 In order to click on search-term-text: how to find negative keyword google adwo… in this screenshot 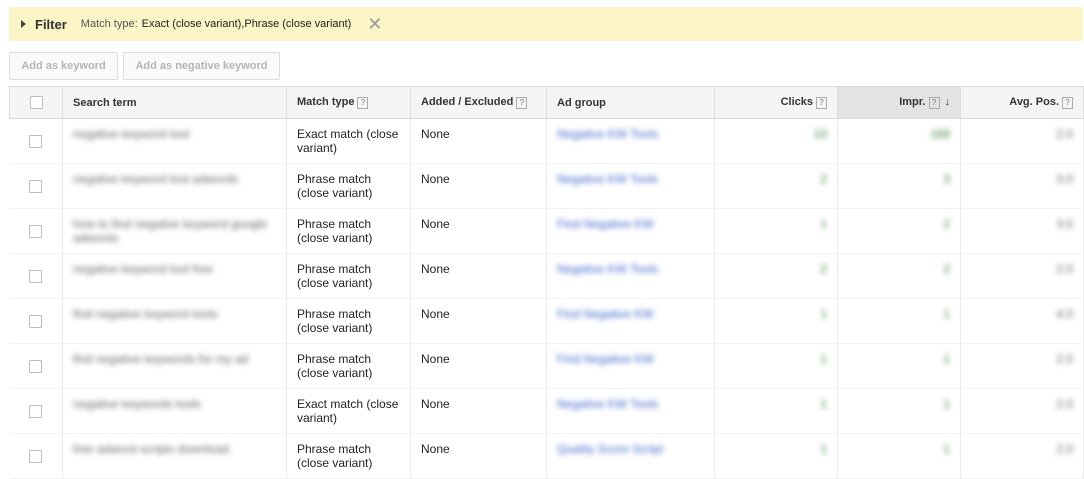, I will do `click(170, 231)`.